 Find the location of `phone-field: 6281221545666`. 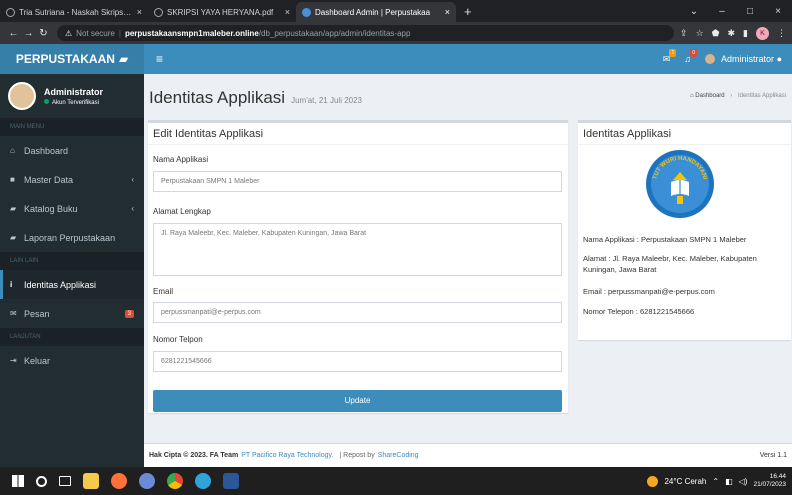

phone-field: 6281221545666 is located at coordinates (357, 361).